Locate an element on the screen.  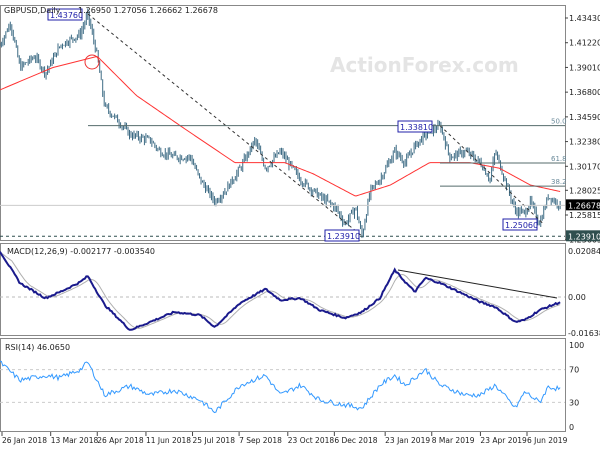
date-tick-label: 13 Mar 2018 is located at coordinates (75, 440).